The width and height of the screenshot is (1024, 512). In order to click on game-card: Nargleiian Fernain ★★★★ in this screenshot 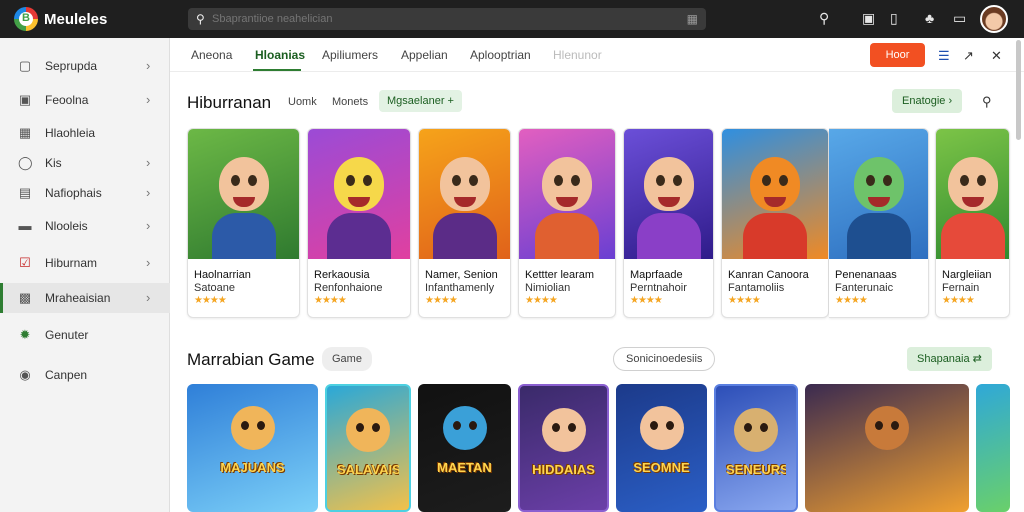, I will do `click(972, 223)`.